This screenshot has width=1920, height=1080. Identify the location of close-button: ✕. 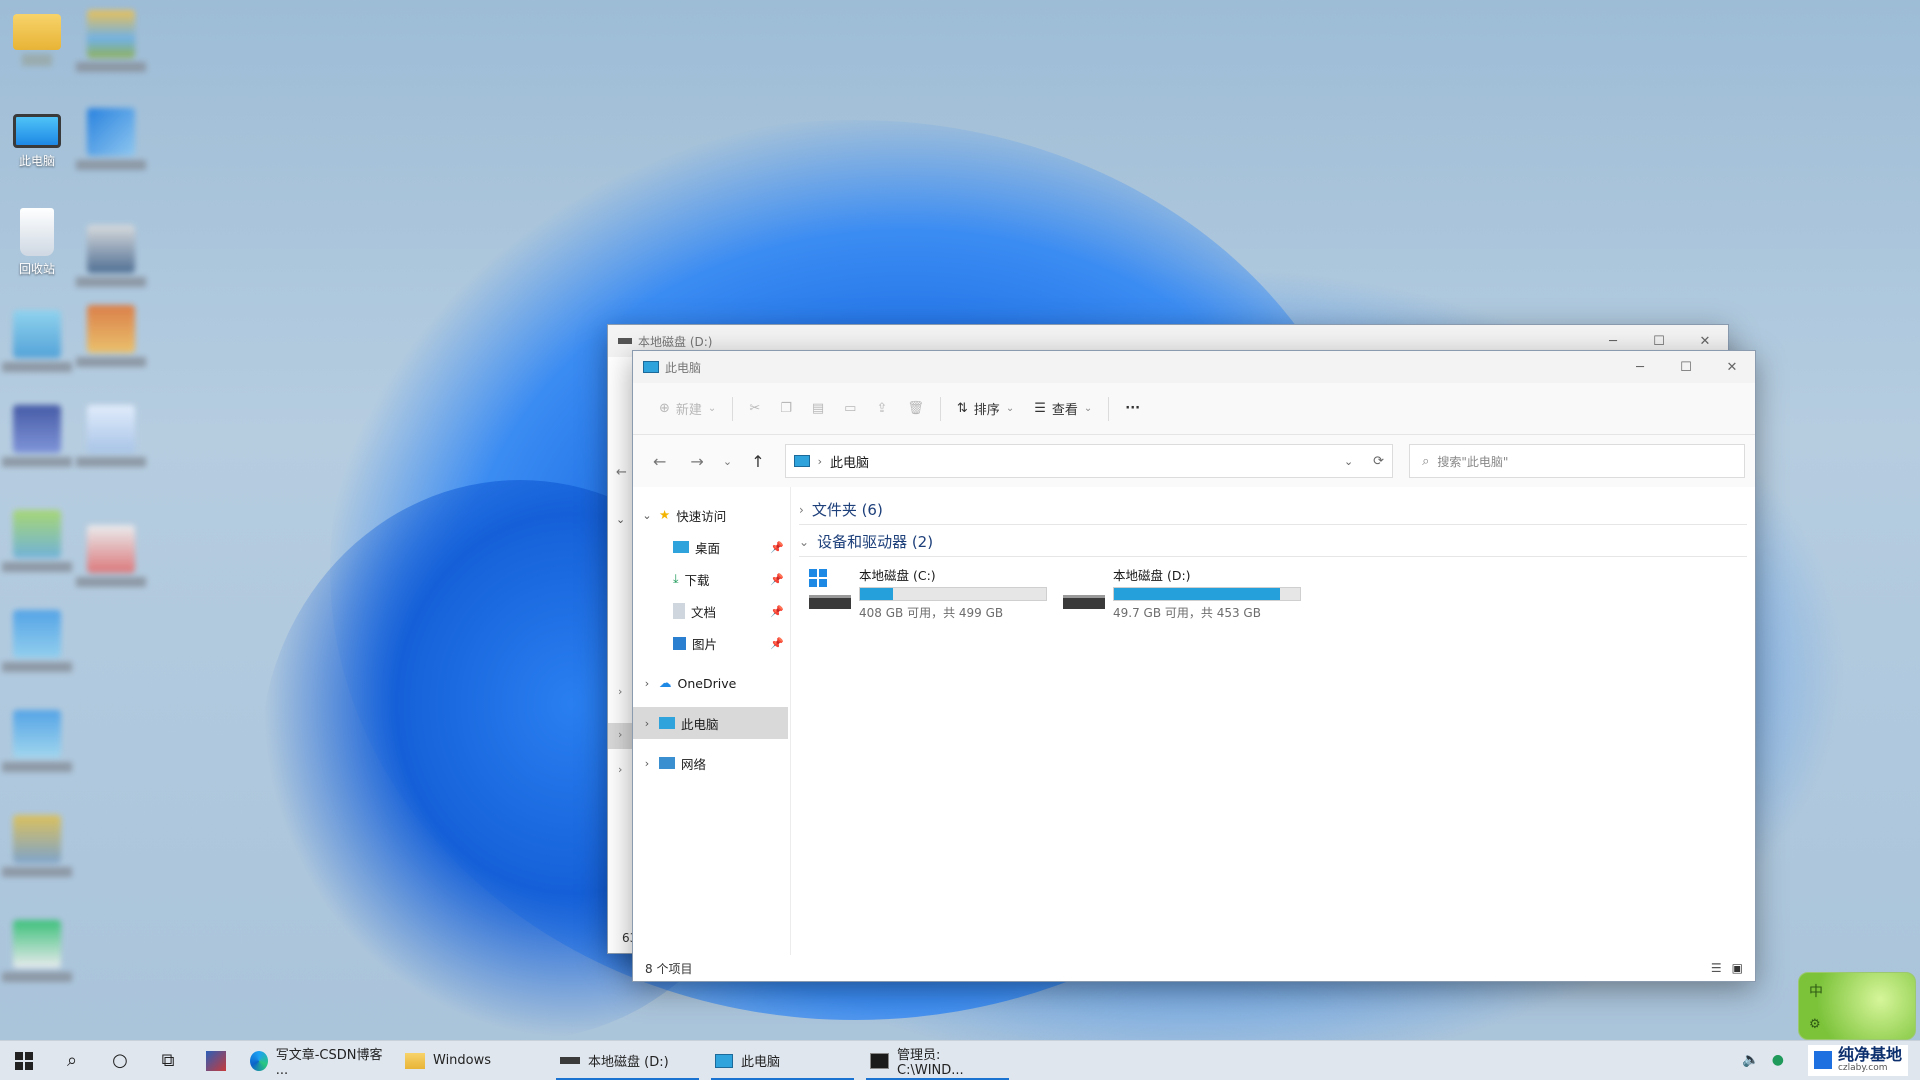
(1732, 367).